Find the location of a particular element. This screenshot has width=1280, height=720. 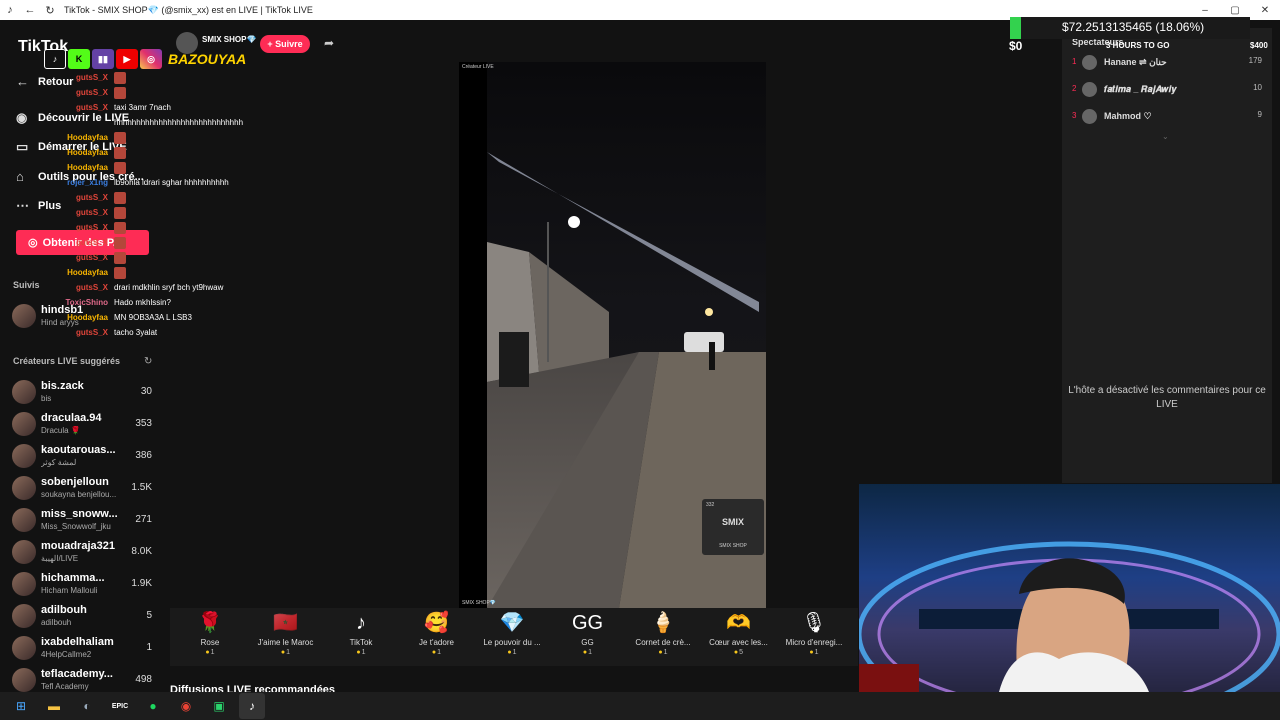

creator-name: sobenjelloun is located at coordinates (75, 482).